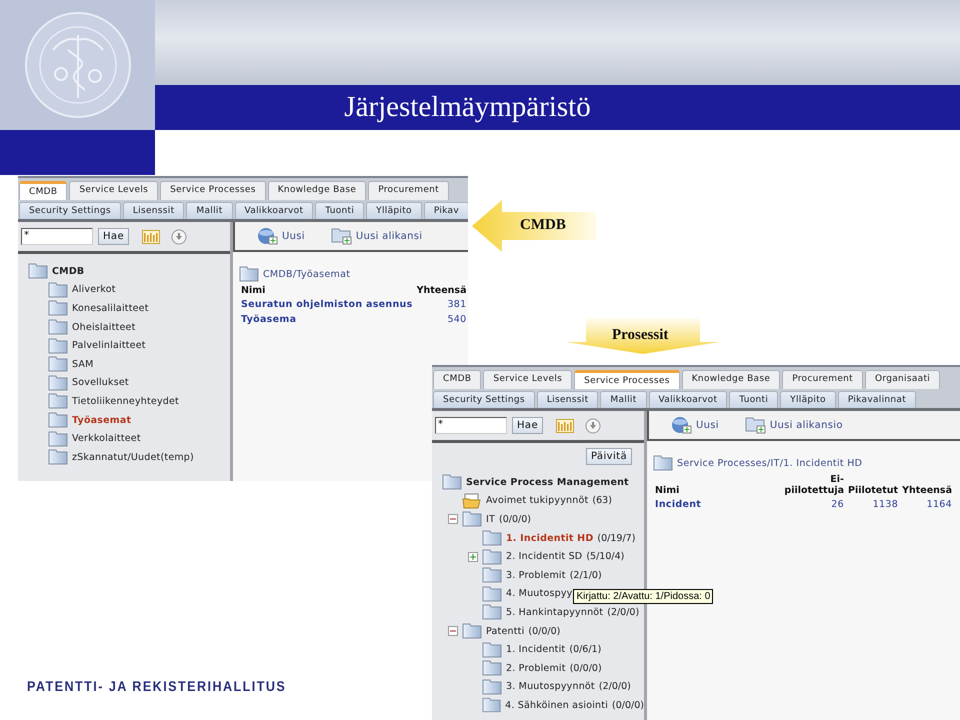  What do you see at coordinates (605, 556) in the screenshot?
I see `item-count: (5/10/4)` at bounding box center [605, 556].